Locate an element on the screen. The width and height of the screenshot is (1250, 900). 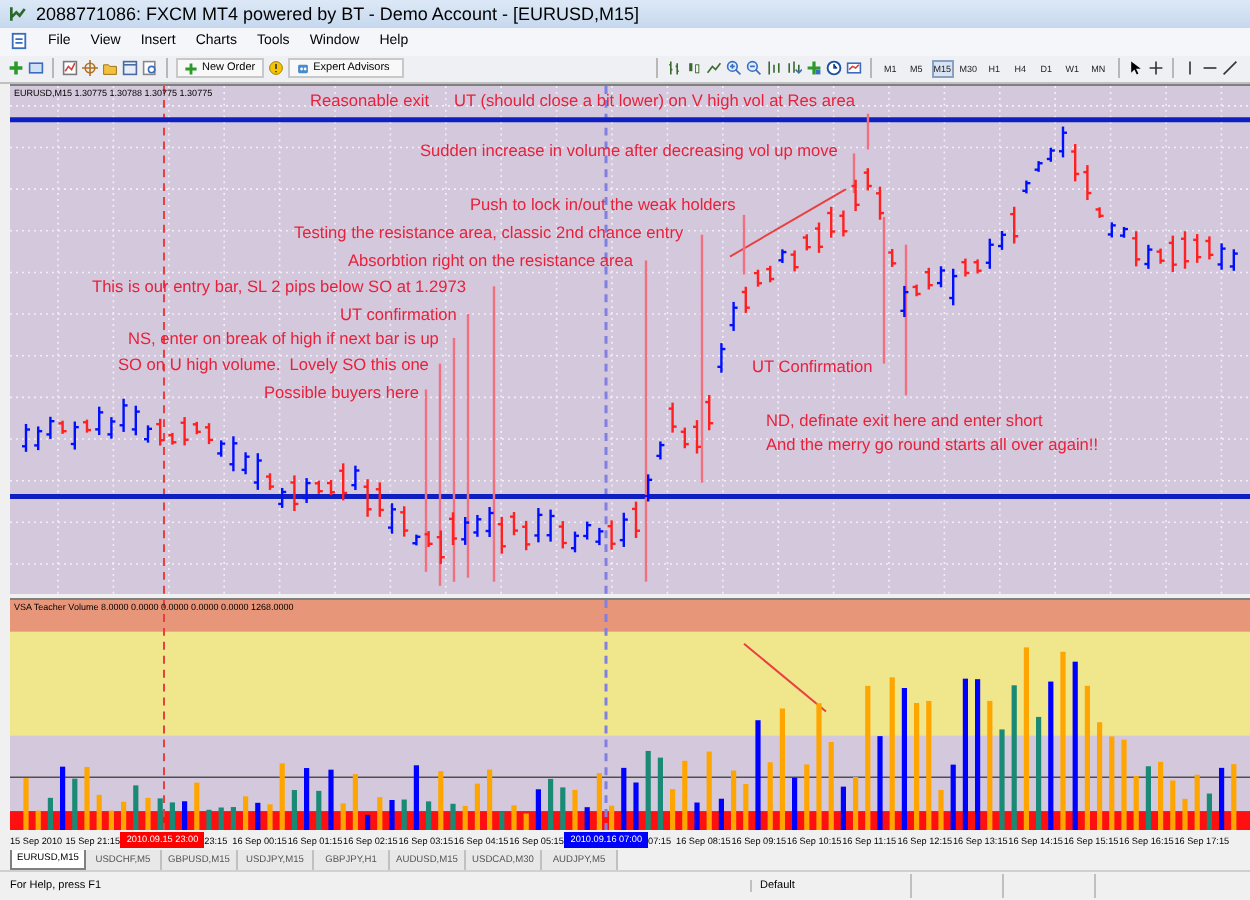
chart-annotation: Push to lock in/out the weak holders is located at coordinates (603, 204).